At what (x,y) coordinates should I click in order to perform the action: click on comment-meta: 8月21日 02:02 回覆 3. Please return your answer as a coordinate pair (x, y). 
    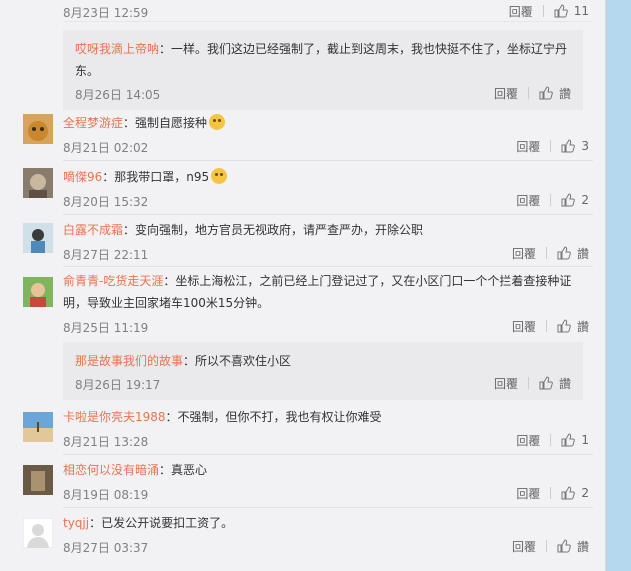
    Looking at the image, I should click on (328, 146).